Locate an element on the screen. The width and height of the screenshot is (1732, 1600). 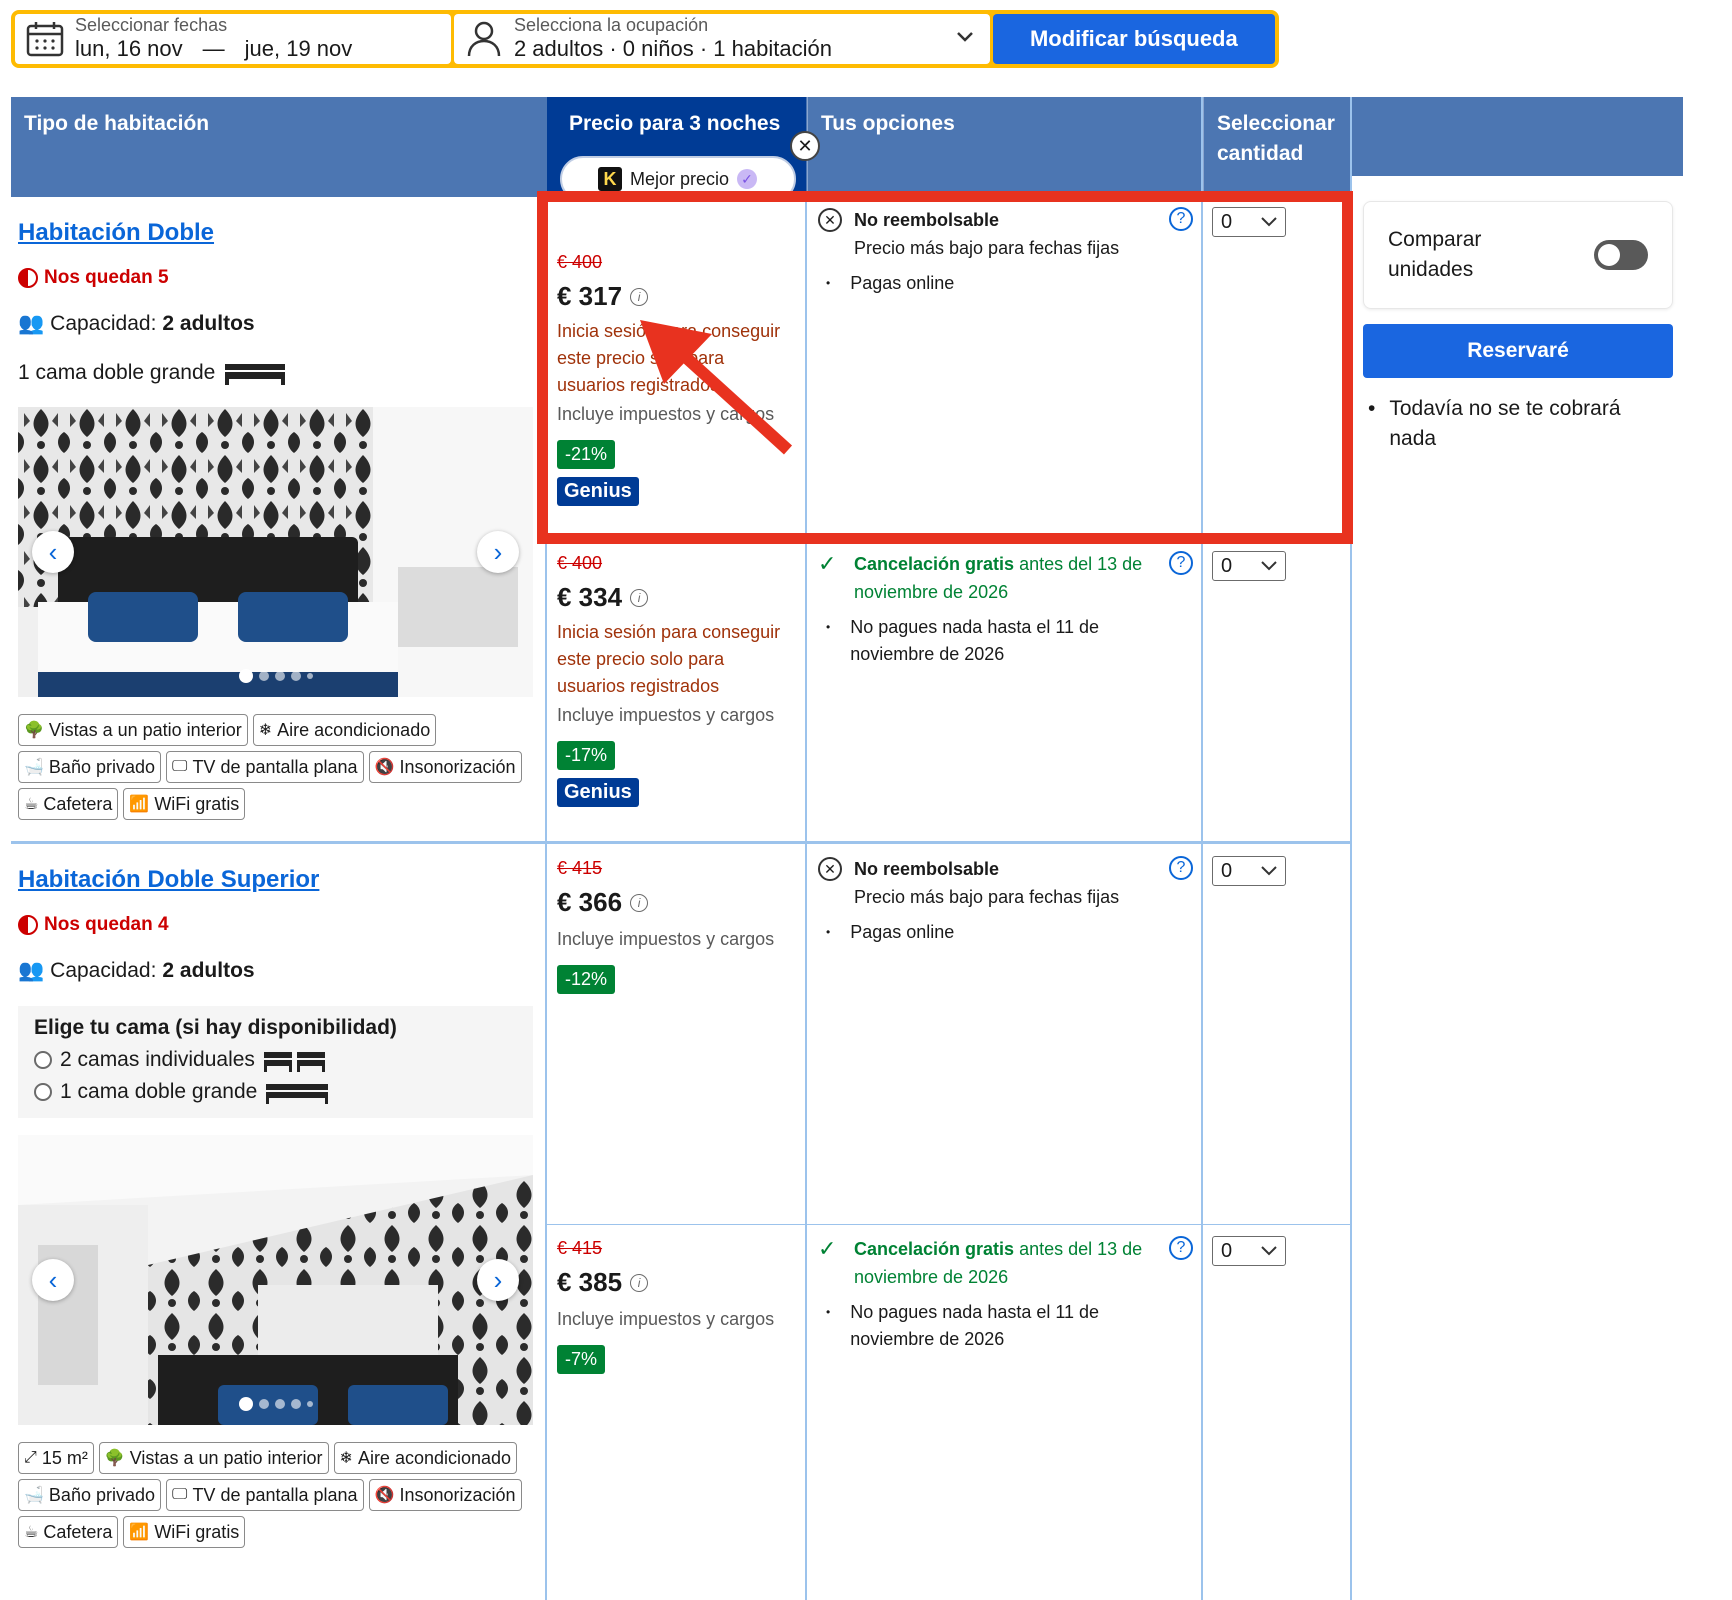
room-photo-doble: ‹ › is located at coordinates (275, 552).